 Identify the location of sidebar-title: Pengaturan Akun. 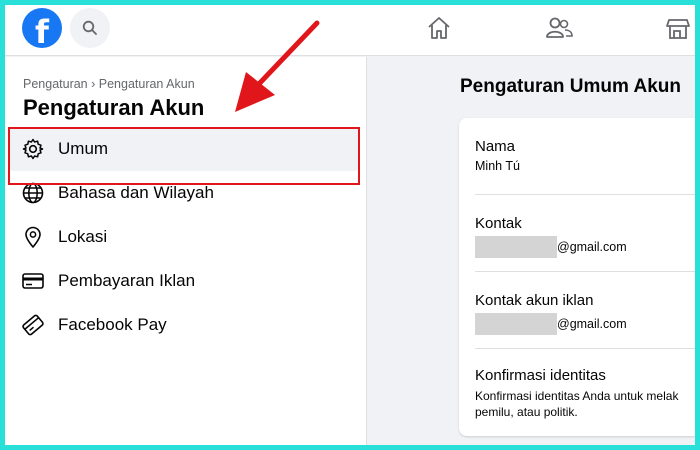
(114, 107).